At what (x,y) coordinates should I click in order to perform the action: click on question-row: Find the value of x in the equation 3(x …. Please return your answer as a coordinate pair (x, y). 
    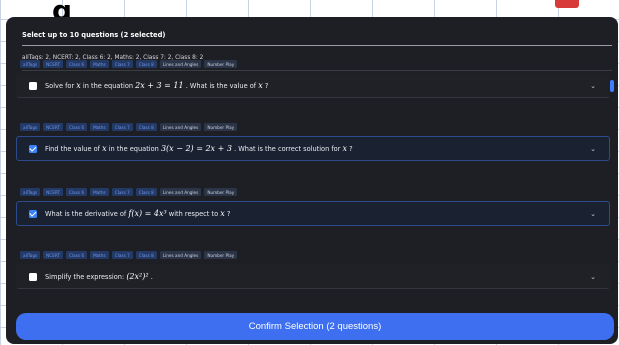
    Looking at the image, I should click on (313, 148).